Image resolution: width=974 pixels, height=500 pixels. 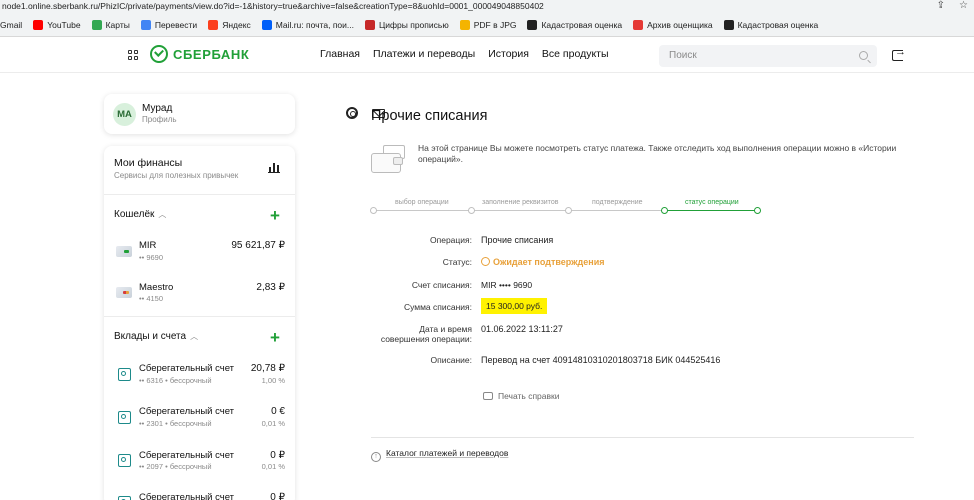 What do you see at coordinates (278, 411) in the screenshot?
I see `deposit-amount: 0 €` at bounding box center [278, 411].